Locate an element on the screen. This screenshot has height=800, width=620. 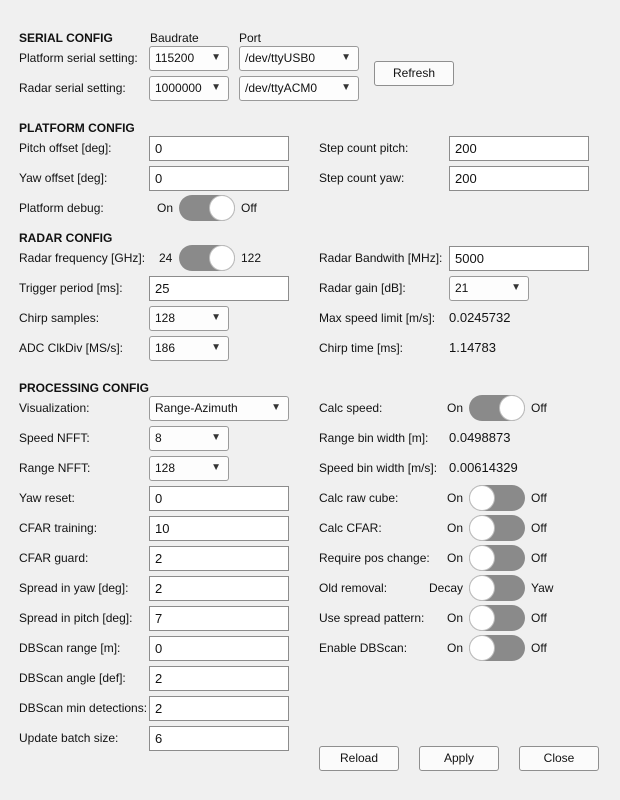
cfar-guard-input: 2 is located at coordinates (219, 558).